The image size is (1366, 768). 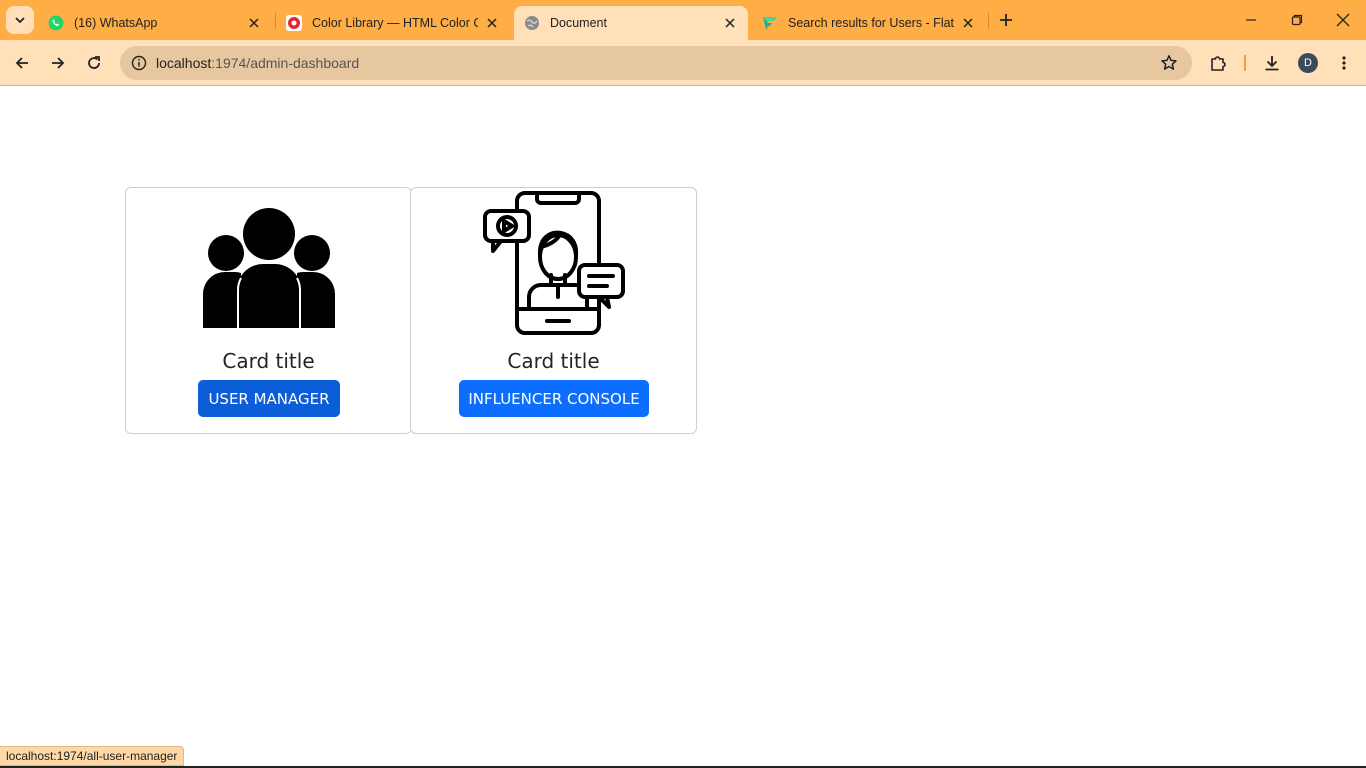 I want to click on close-window-button, so click(x=1343, y=20).